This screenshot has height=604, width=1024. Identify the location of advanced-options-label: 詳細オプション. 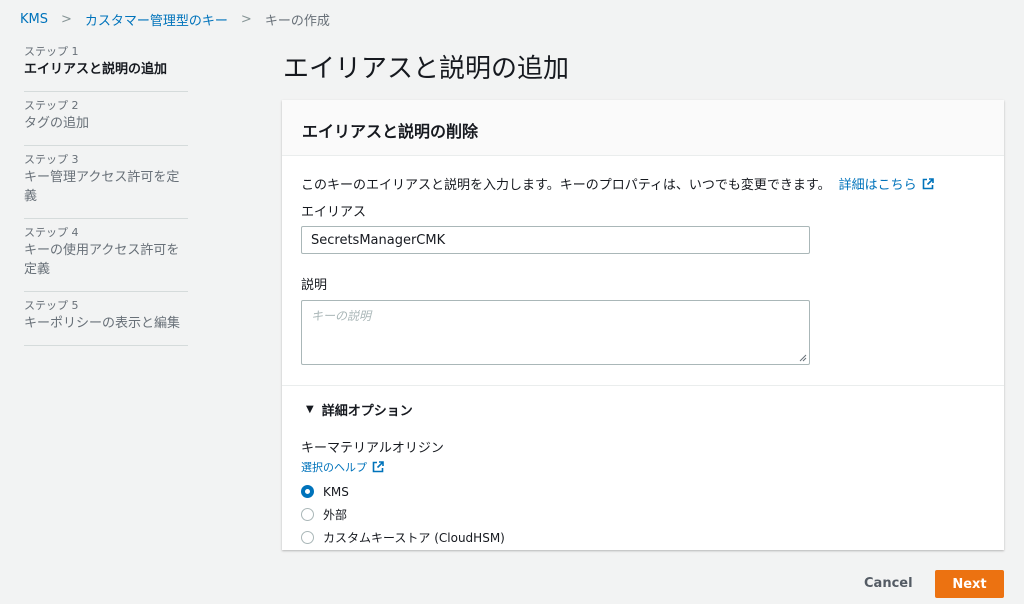
(367, 411).